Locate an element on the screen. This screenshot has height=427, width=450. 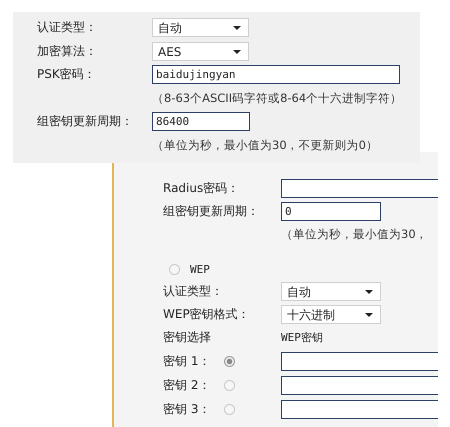
hint-text: （单位为秒，最小值为30， is located at coordinates (355, 234).